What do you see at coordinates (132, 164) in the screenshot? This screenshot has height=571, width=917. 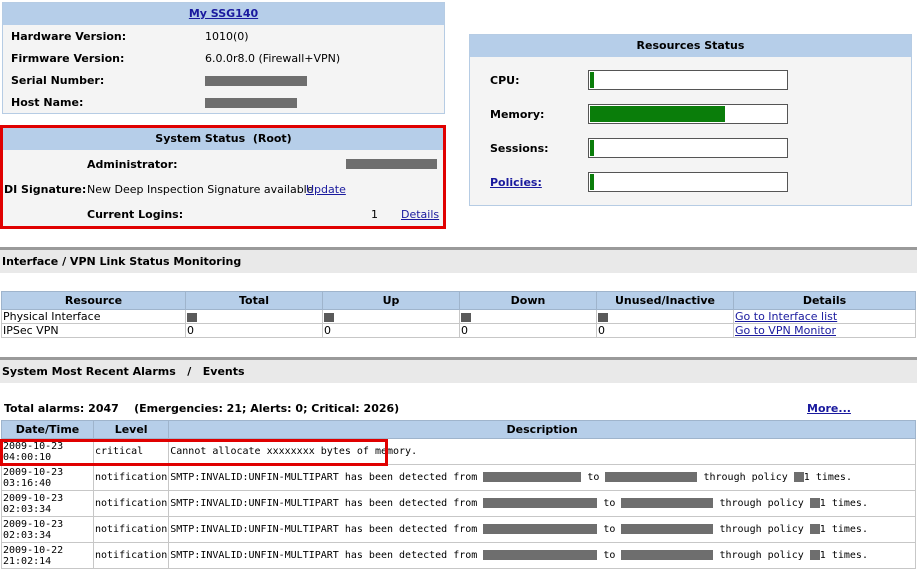 I see `administrator-label: Administrator:` at bounding box center [132, 164].